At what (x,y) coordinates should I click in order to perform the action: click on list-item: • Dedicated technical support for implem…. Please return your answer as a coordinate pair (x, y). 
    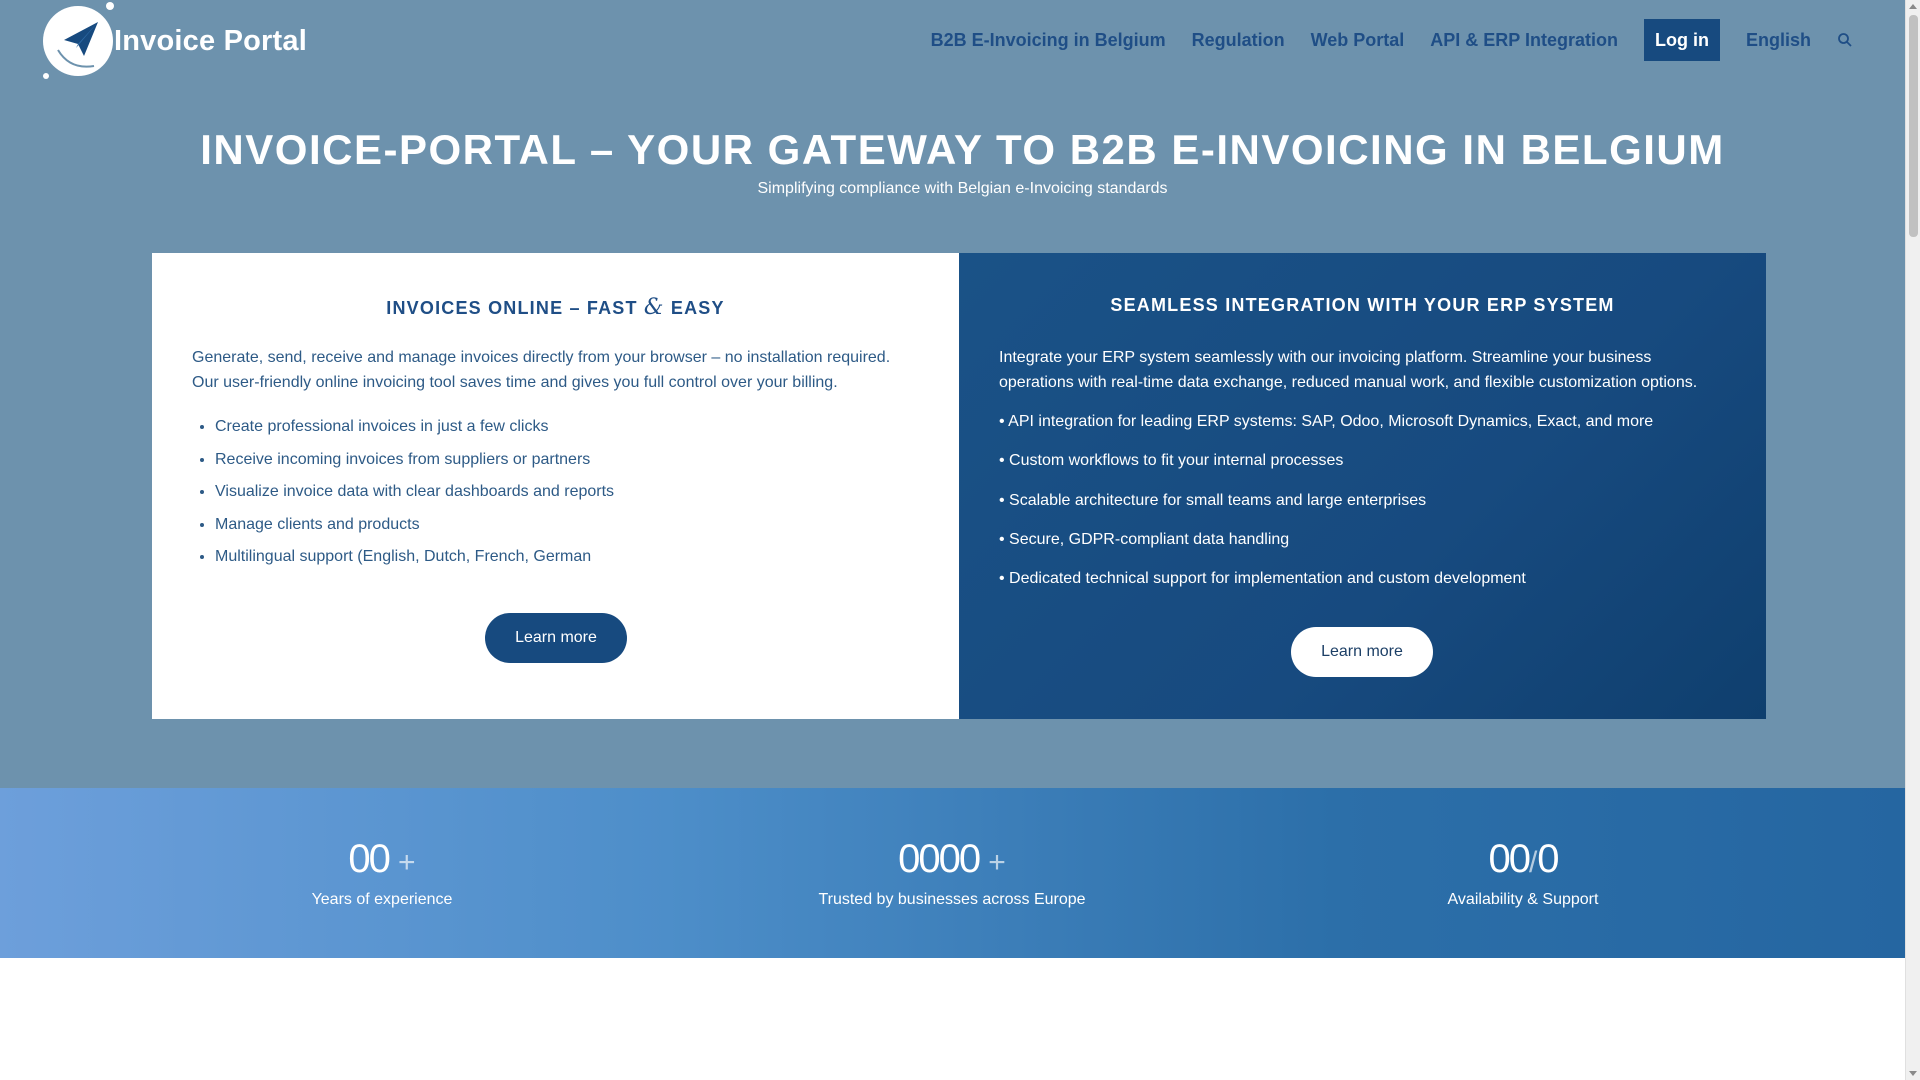
    Looking at the image, I should click on (1262, 579).